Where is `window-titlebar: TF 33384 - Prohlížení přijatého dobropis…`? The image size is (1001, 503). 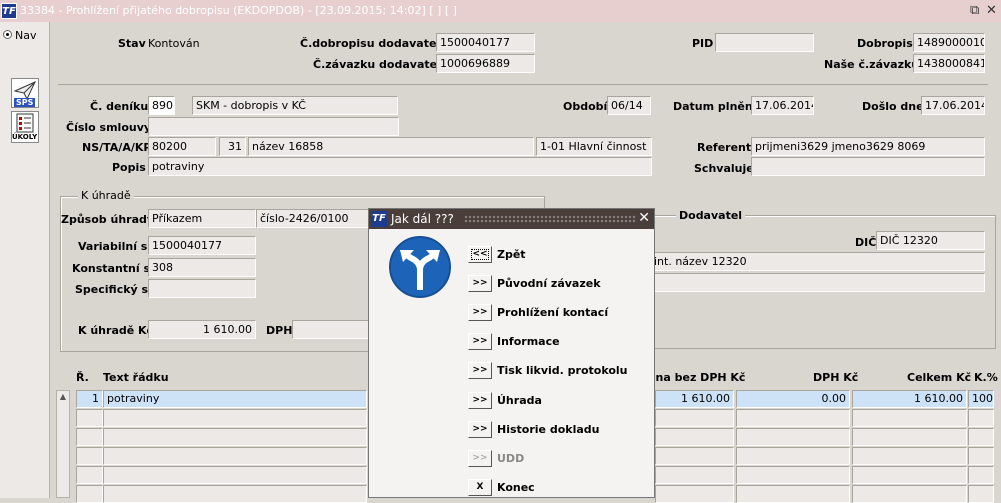 window-titlebar: TF 33384 - Prohlížení přijatého dobropis… is located at coordinates (500, 11).